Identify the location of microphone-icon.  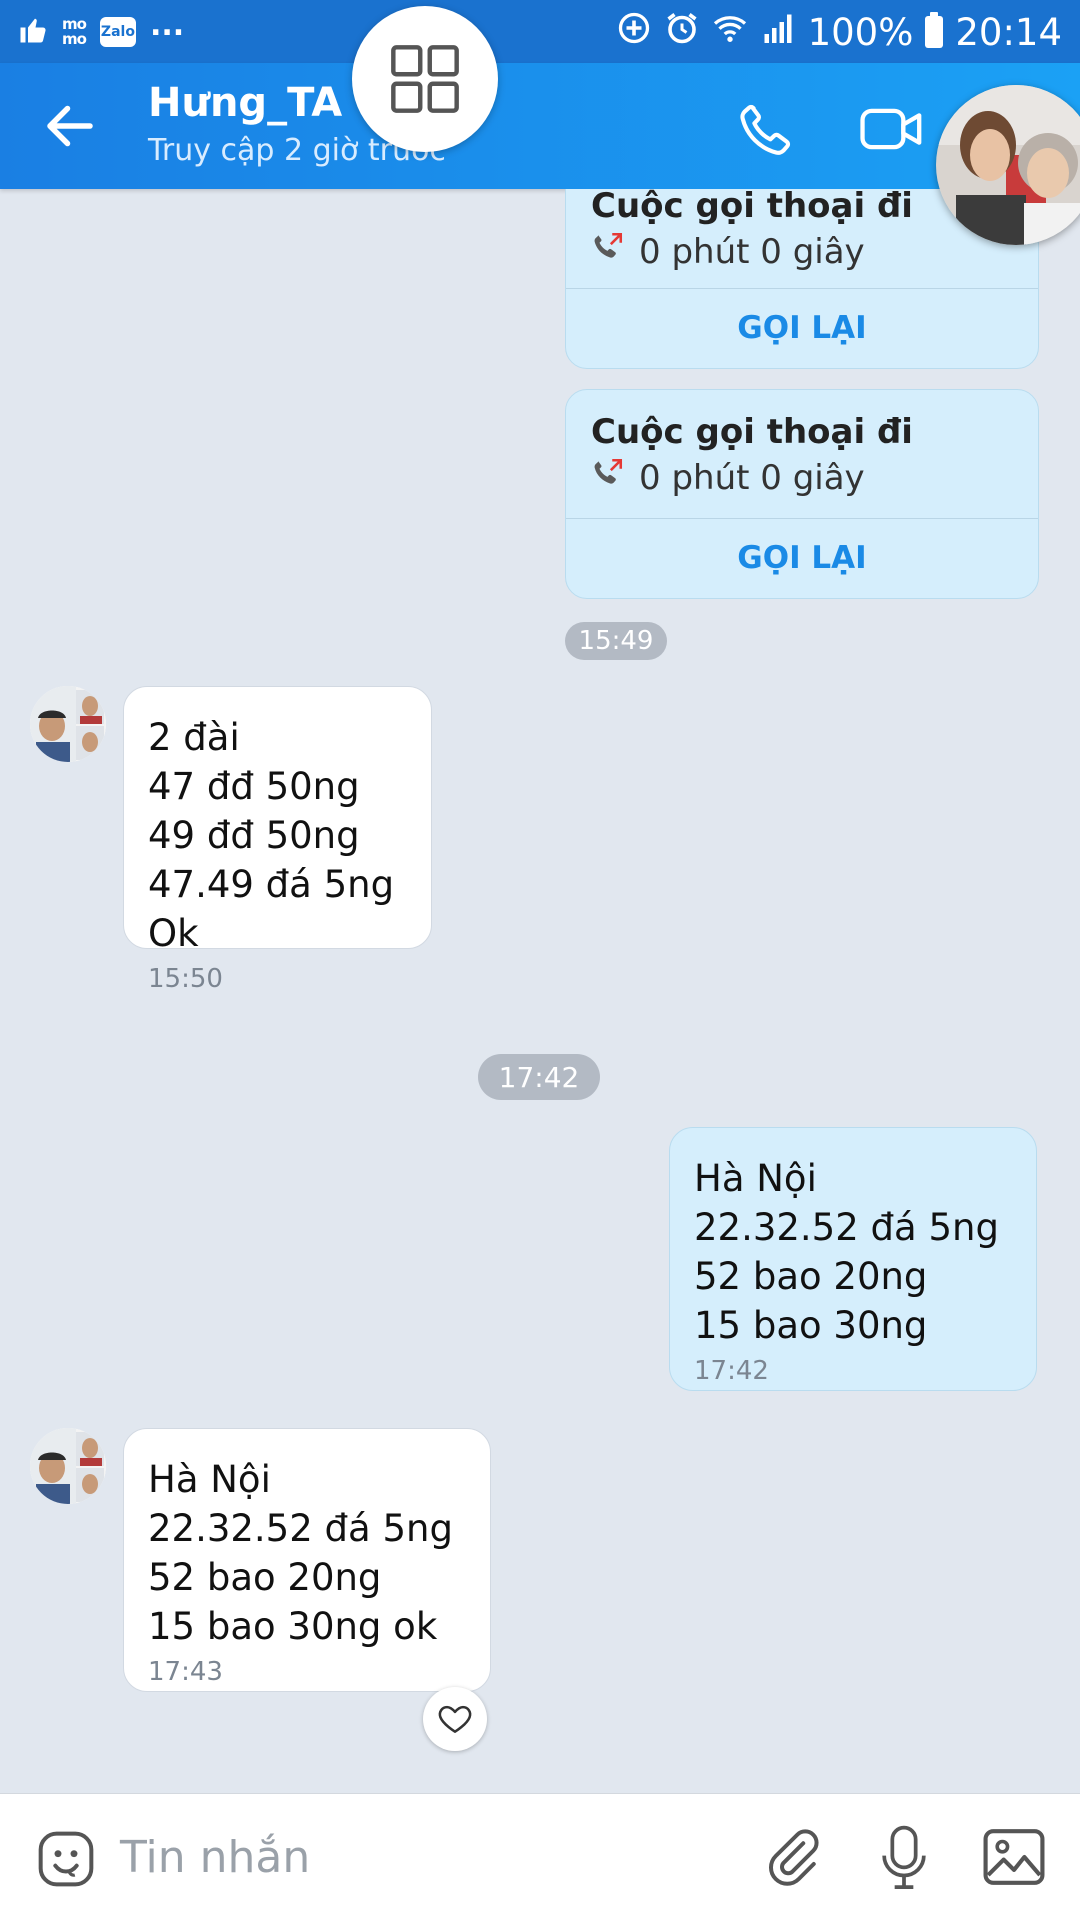
(904, 1858).